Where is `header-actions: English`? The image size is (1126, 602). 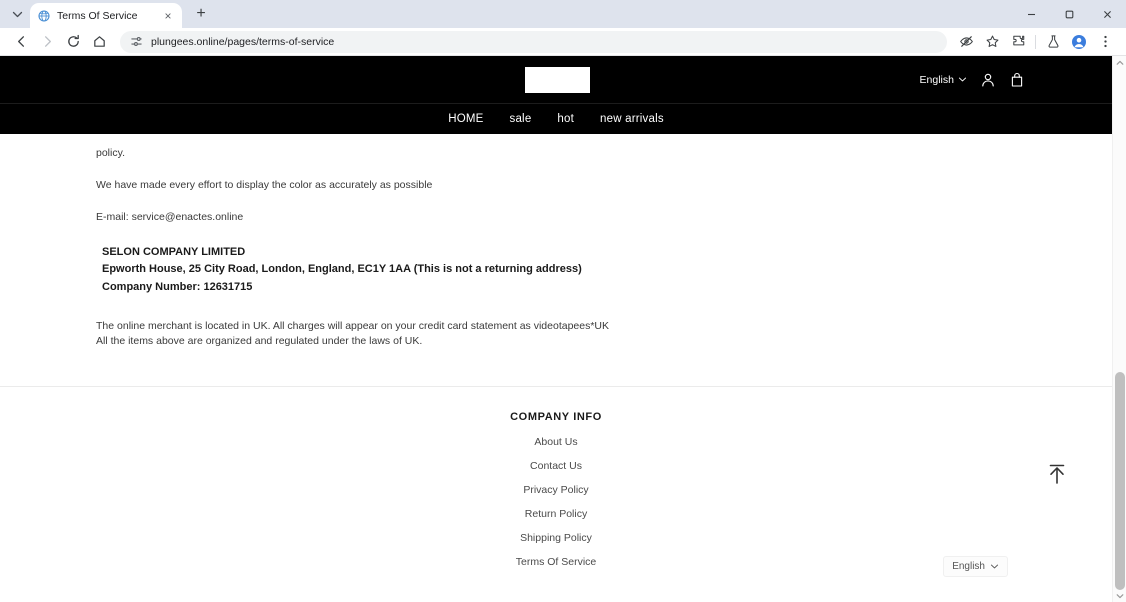 header-actions: English is located at coordinates (972, 79).